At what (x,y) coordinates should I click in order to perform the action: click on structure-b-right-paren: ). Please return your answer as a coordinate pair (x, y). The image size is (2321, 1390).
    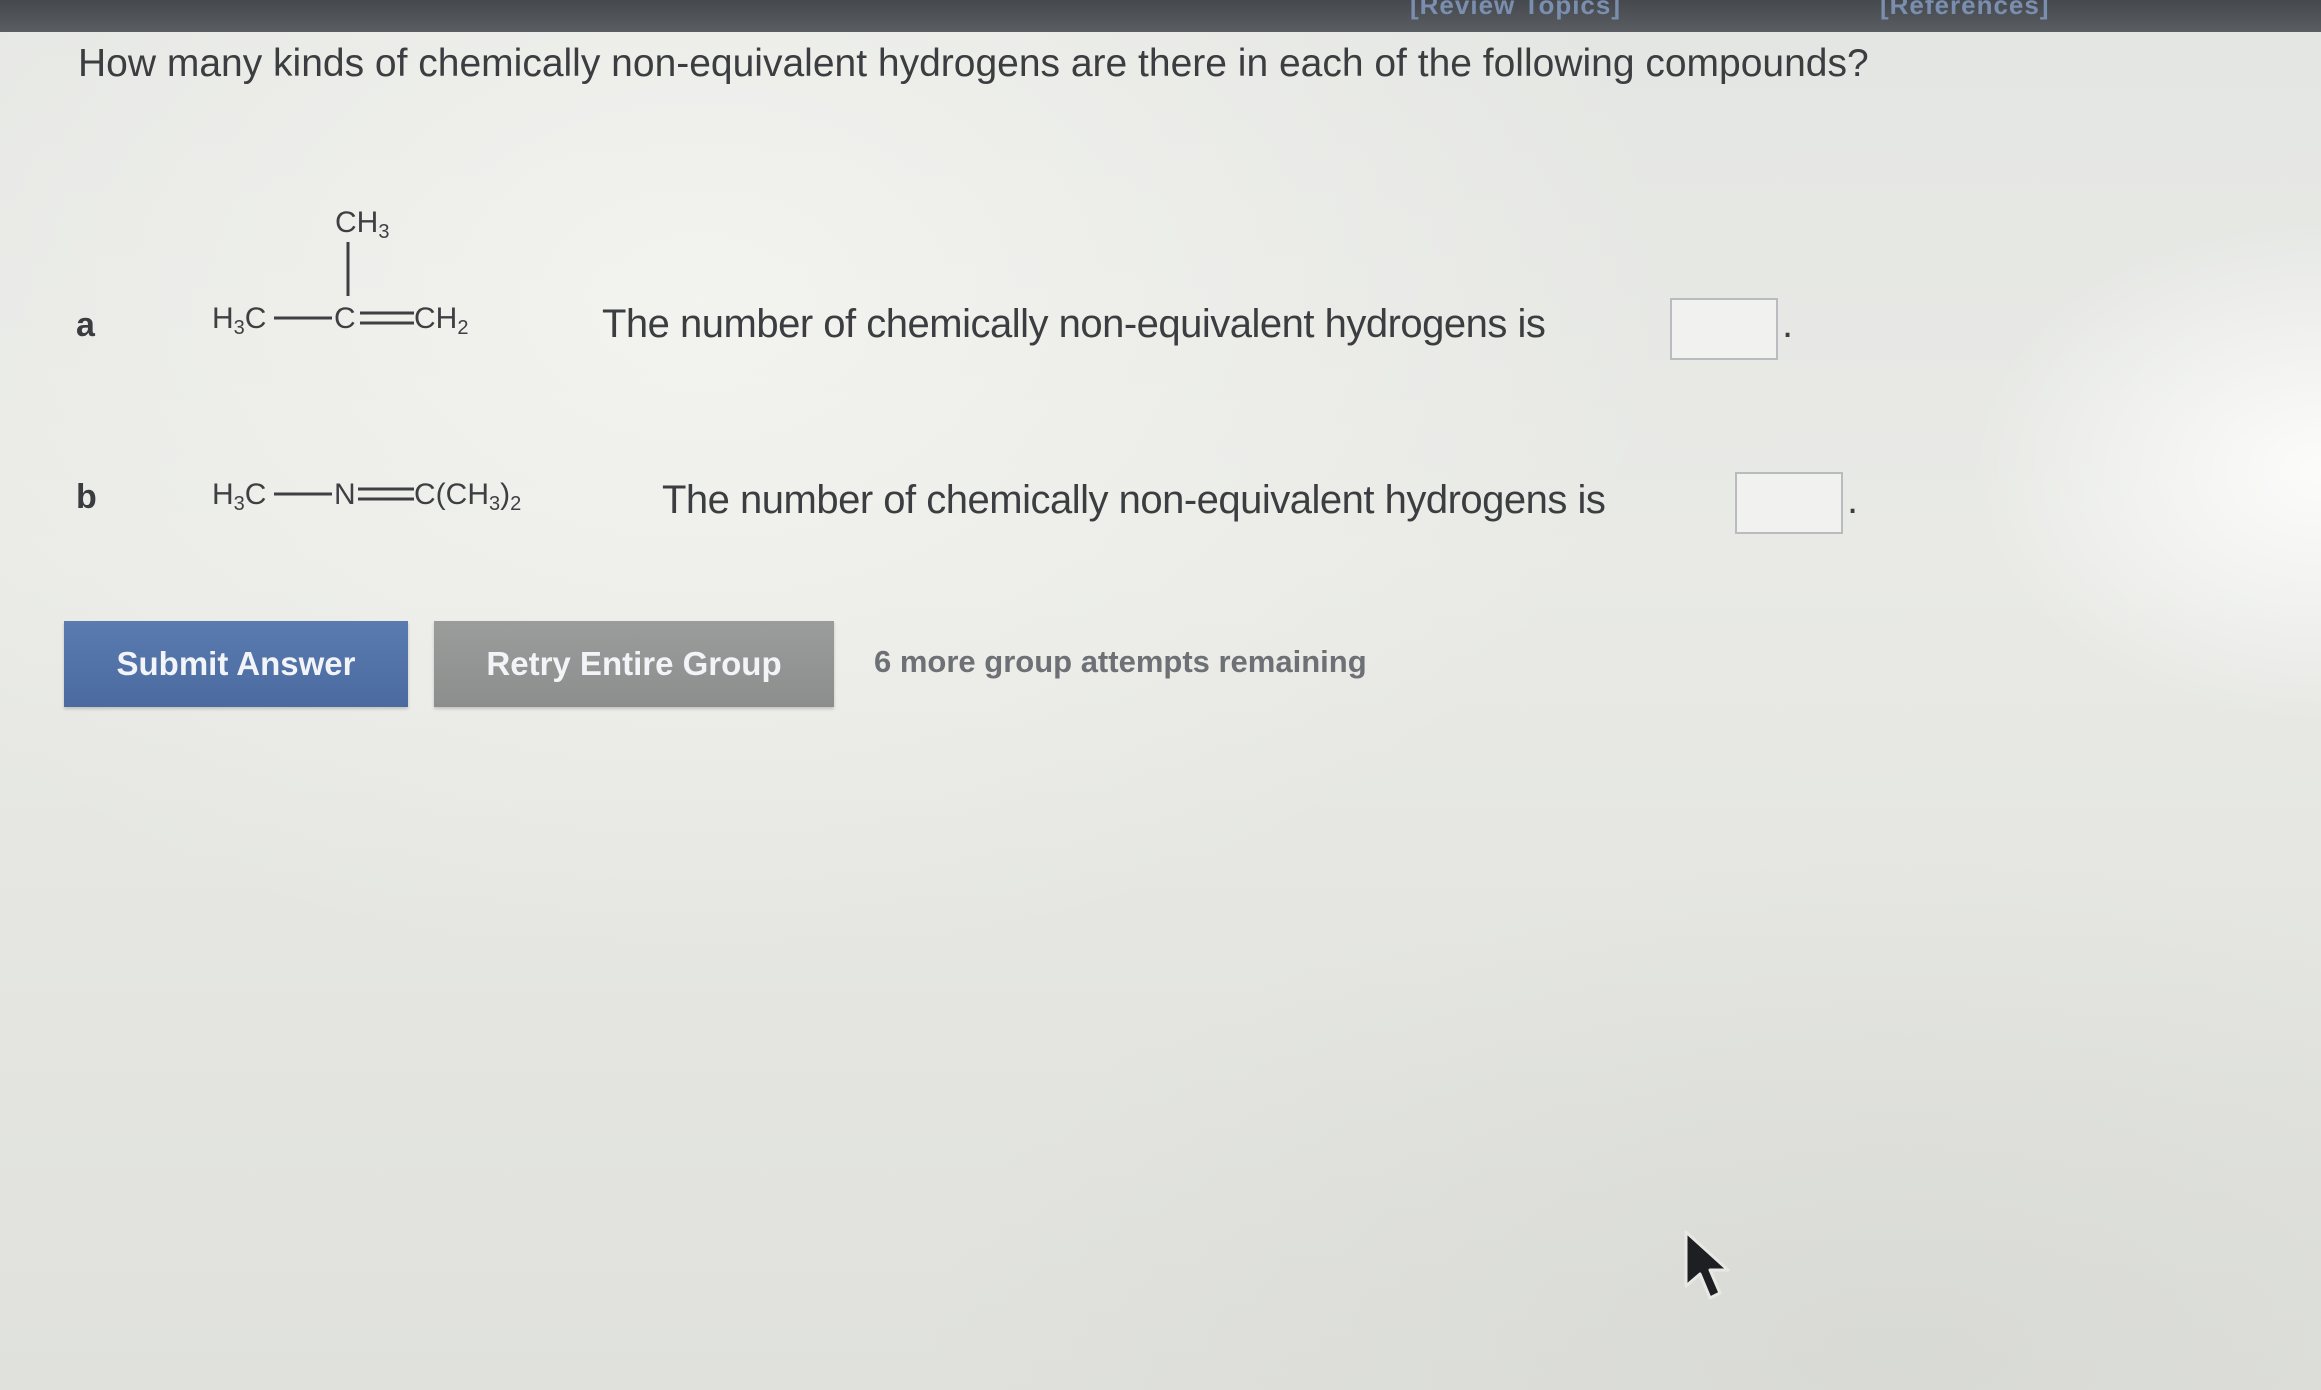
    Looking at the image, I should click on (505, 494).